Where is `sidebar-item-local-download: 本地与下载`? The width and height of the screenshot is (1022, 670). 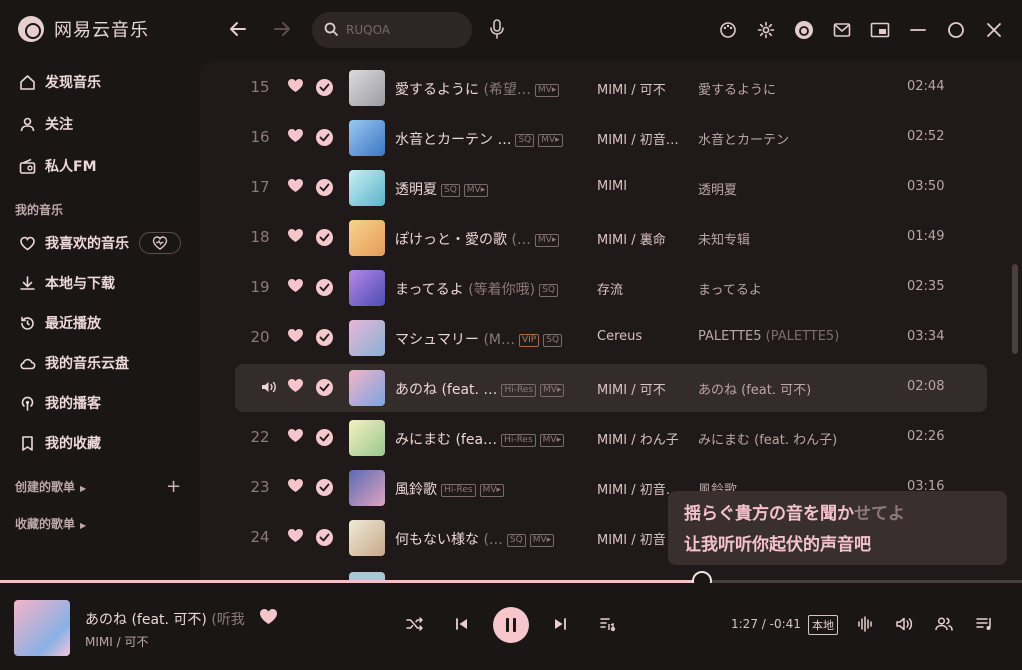
sidebar-item-local-download: 本地与下载 is located at coordinates (66, 283).